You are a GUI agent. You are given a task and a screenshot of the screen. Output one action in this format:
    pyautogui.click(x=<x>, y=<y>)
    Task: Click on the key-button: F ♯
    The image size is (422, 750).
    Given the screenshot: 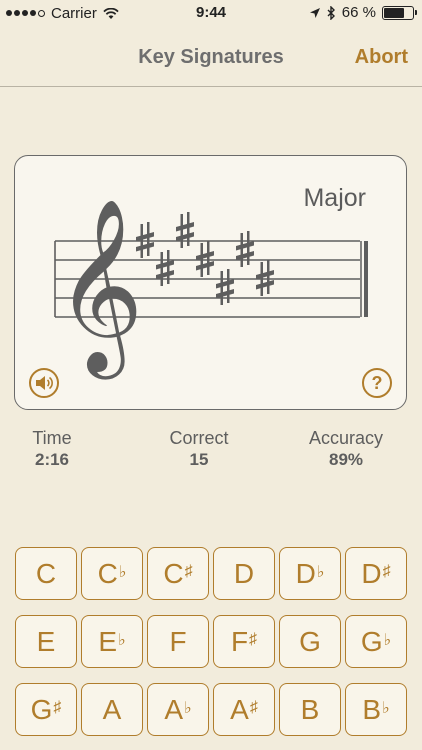 What is the action you would take?
    pyautogui.click(x=244, y=641)
    